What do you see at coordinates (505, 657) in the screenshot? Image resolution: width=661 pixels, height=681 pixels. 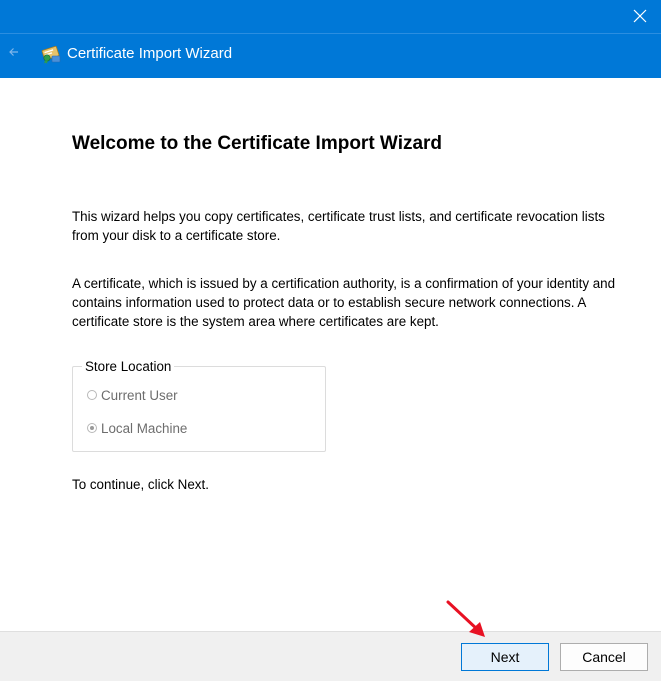 I see `next-button: Next` at bounding box center [505, 657].